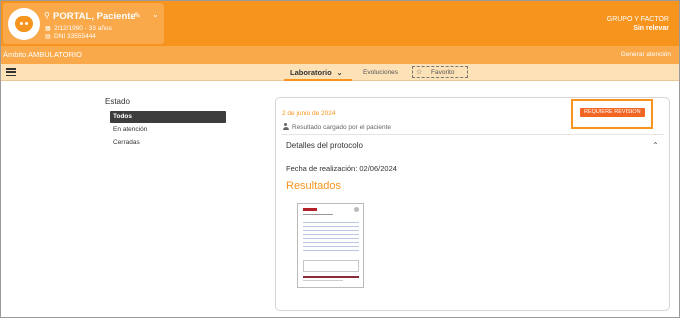 The height and width of the screenshot is (318, 680). Describe the element at coordinates (75, 36) in the screenshot. I see `patient-dni-text: DNI 33555444` at that location.